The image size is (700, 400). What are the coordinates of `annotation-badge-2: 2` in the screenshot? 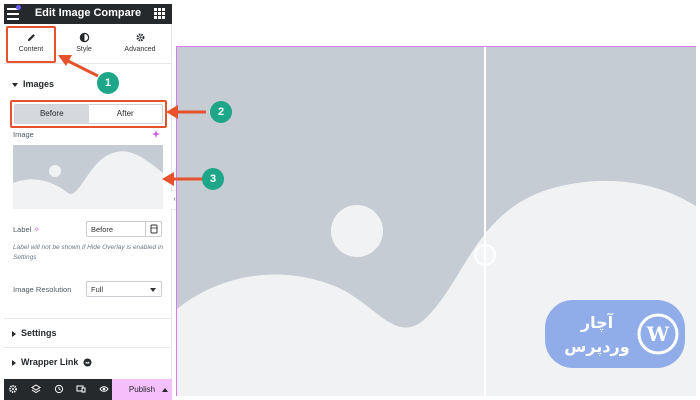 It's located at (221, 112).